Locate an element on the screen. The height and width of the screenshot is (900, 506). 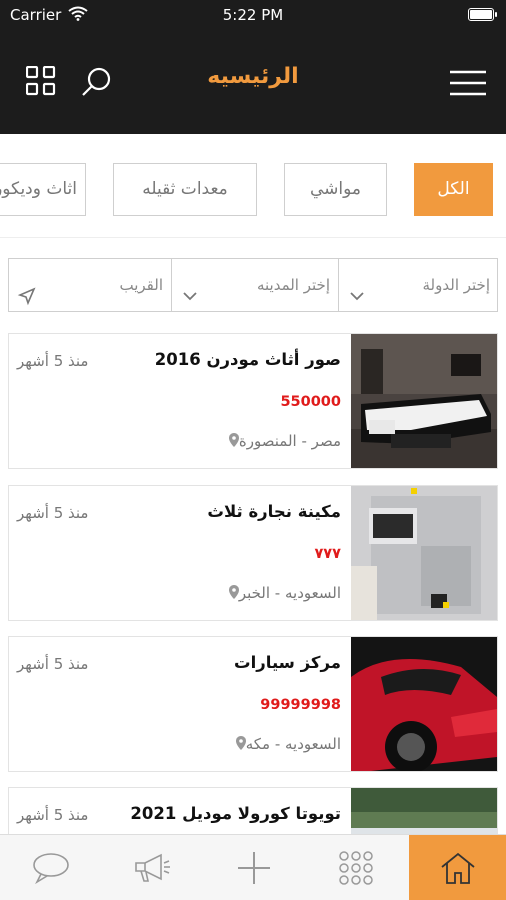
listing-price: 550000 is located at coordinates (310, 402).